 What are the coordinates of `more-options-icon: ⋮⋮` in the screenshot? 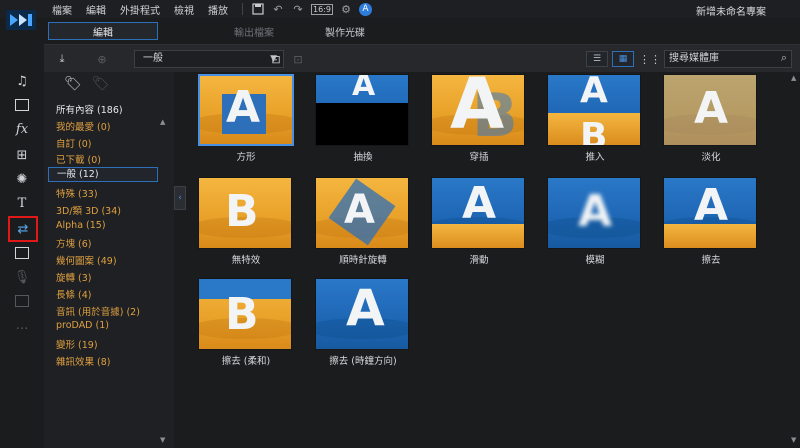 It's located at (650, 59).